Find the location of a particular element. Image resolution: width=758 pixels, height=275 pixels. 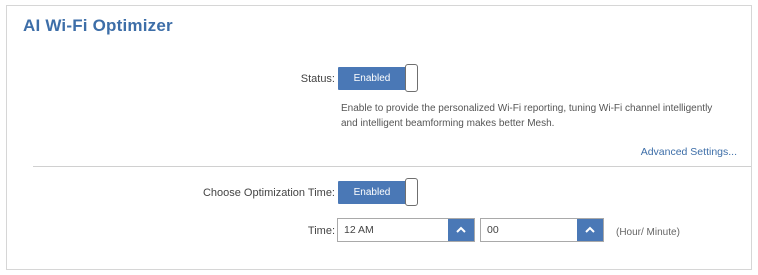

hour-dropdown-button is located at coordinates (461, 230).